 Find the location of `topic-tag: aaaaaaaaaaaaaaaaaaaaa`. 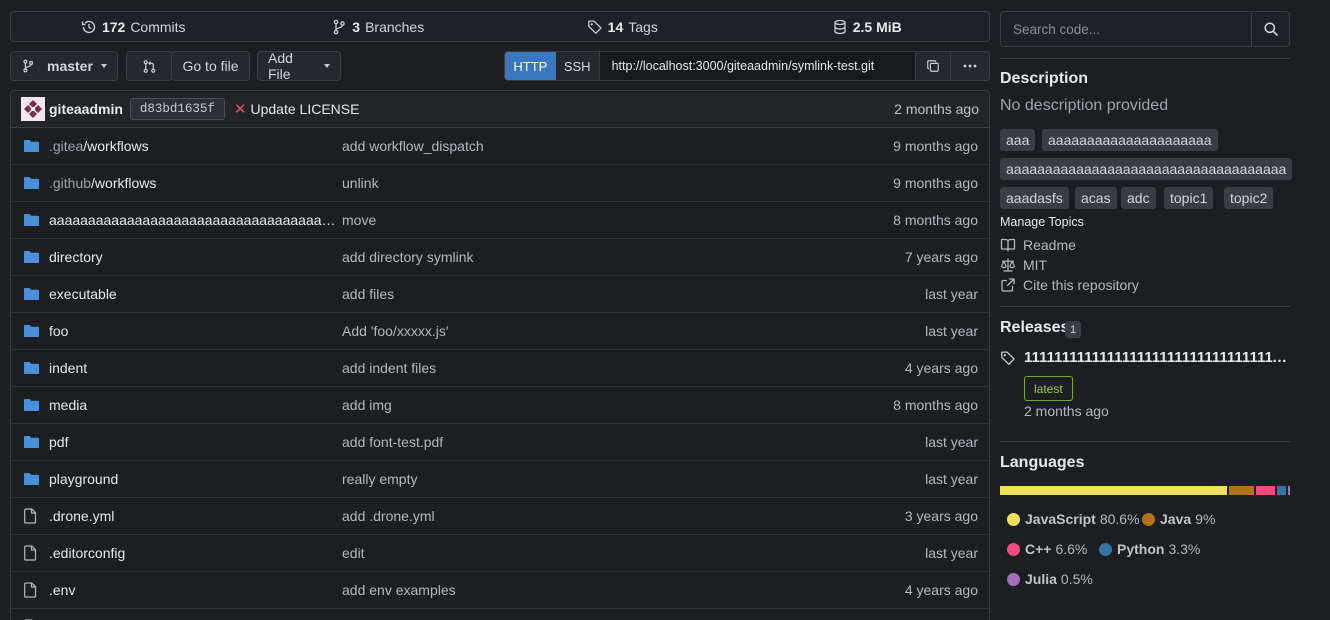

topic-tag: aaaaaaaaaaaaaaaaaaaaa is located at coordinates (1130, 140).